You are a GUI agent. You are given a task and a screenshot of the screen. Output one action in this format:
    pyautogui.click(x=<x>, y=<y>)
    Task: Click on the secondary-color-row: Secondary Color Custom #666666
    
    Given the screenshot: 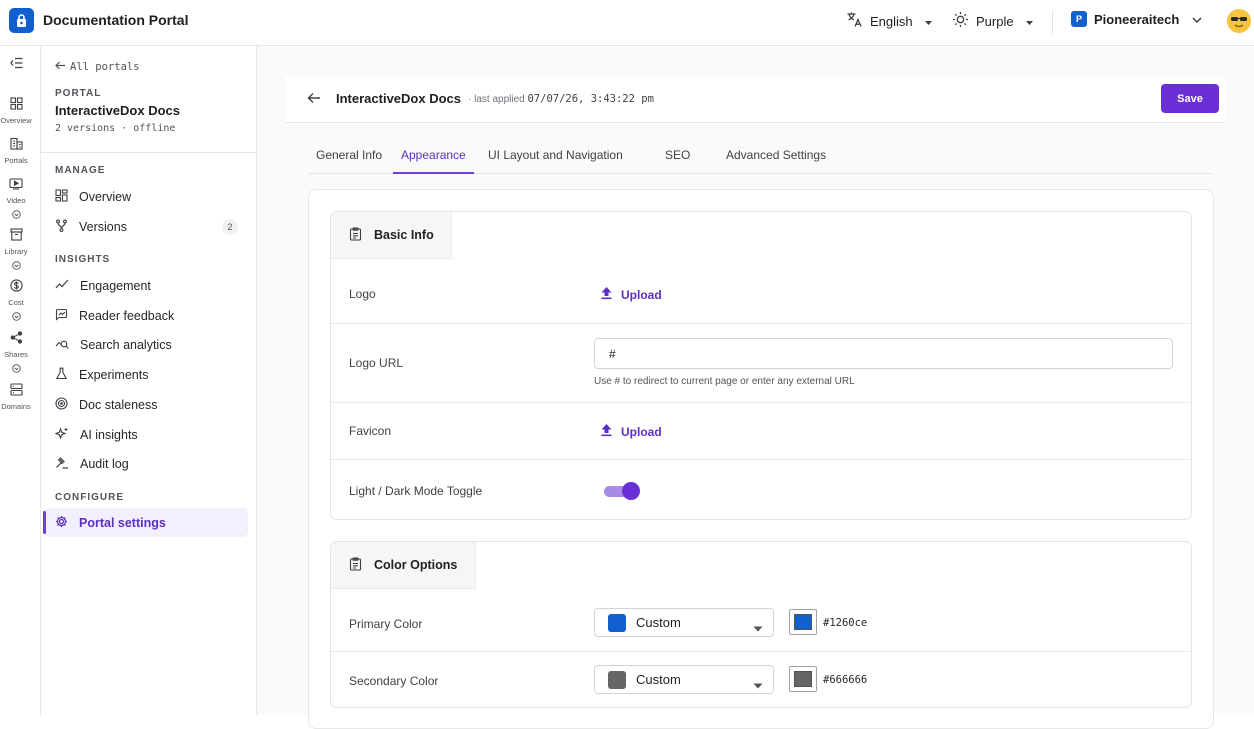 What is the action you would take?
    pyautogui.click(x=761, y=679)
    